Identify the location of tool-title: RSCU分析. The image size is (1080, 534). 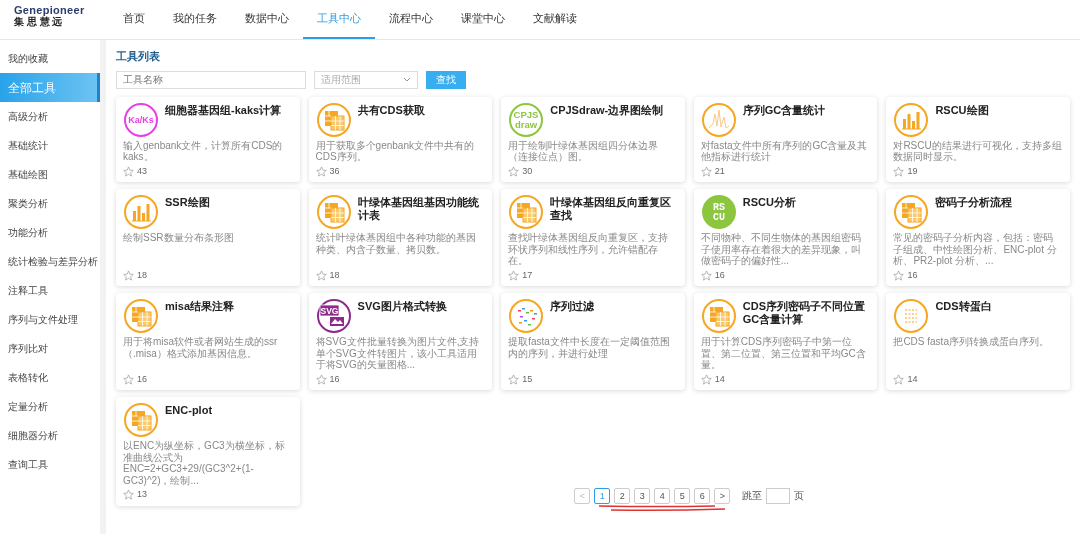
(769, 202).